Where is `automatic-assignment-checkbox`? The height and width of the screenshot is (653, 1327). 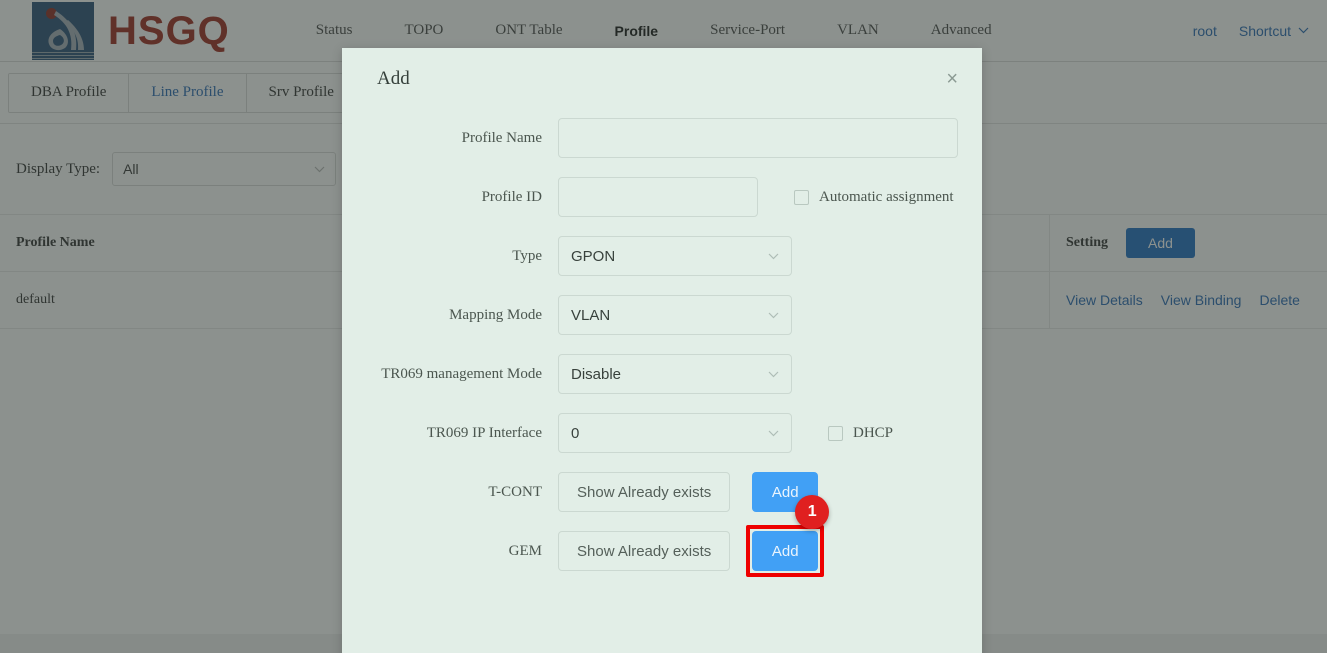 automatic-assignment-checkbox is located at coordinates (801, 197).